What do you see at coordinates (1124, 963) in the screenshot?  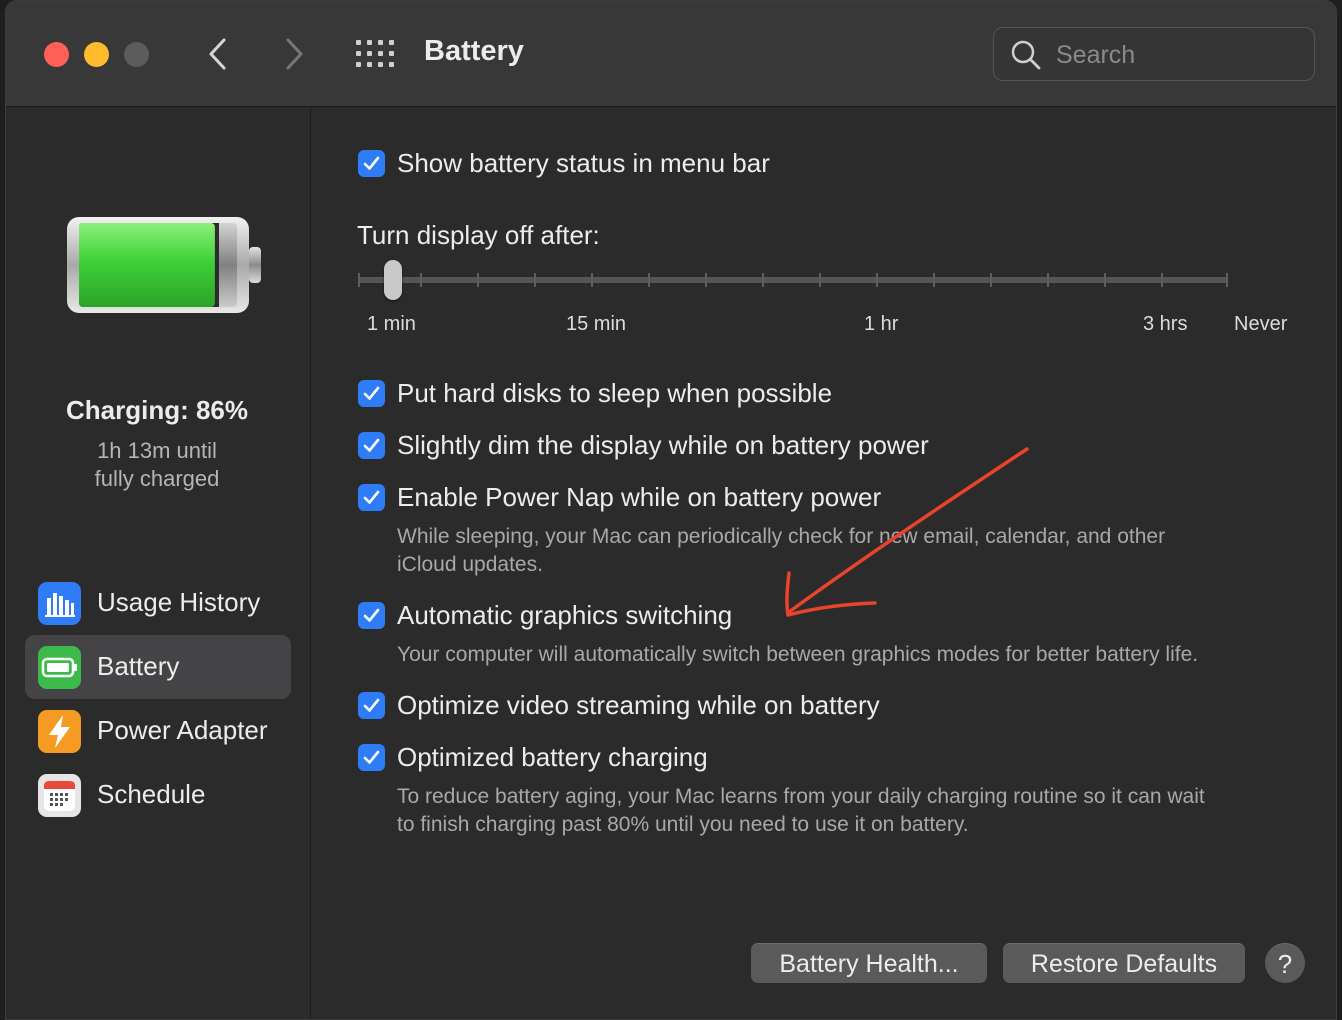 I see `restore-defaults-button: Restore Defaults` at bounding box center [1124, 963].